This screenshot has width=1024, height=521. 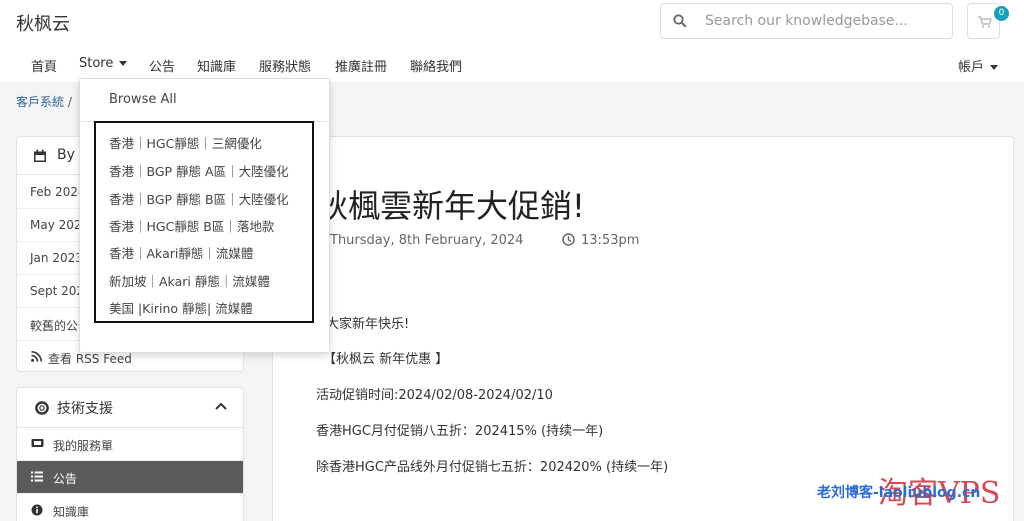 What do you see at coordinates (199, 170) in the screenshot?
I see `store-menu-item: 香港｜BGP 靜態 A區｜大陸優化` at bounding box center [199, 170].